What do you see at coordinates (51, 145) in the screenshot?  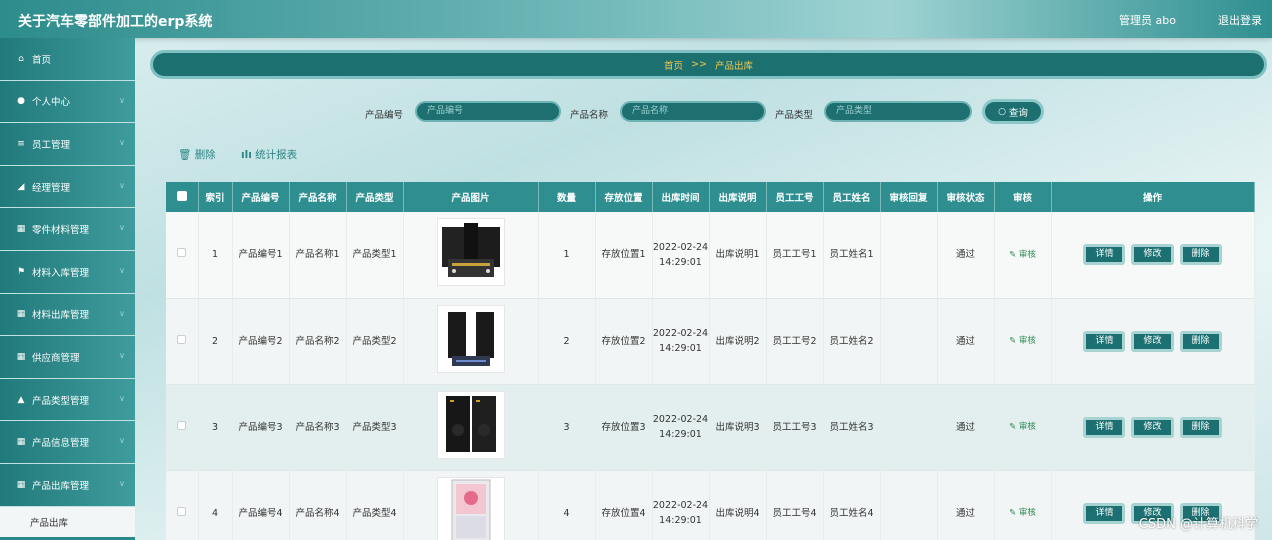 I see `sidebar-item-label: 员工管理` at bounding box center [51, 145].